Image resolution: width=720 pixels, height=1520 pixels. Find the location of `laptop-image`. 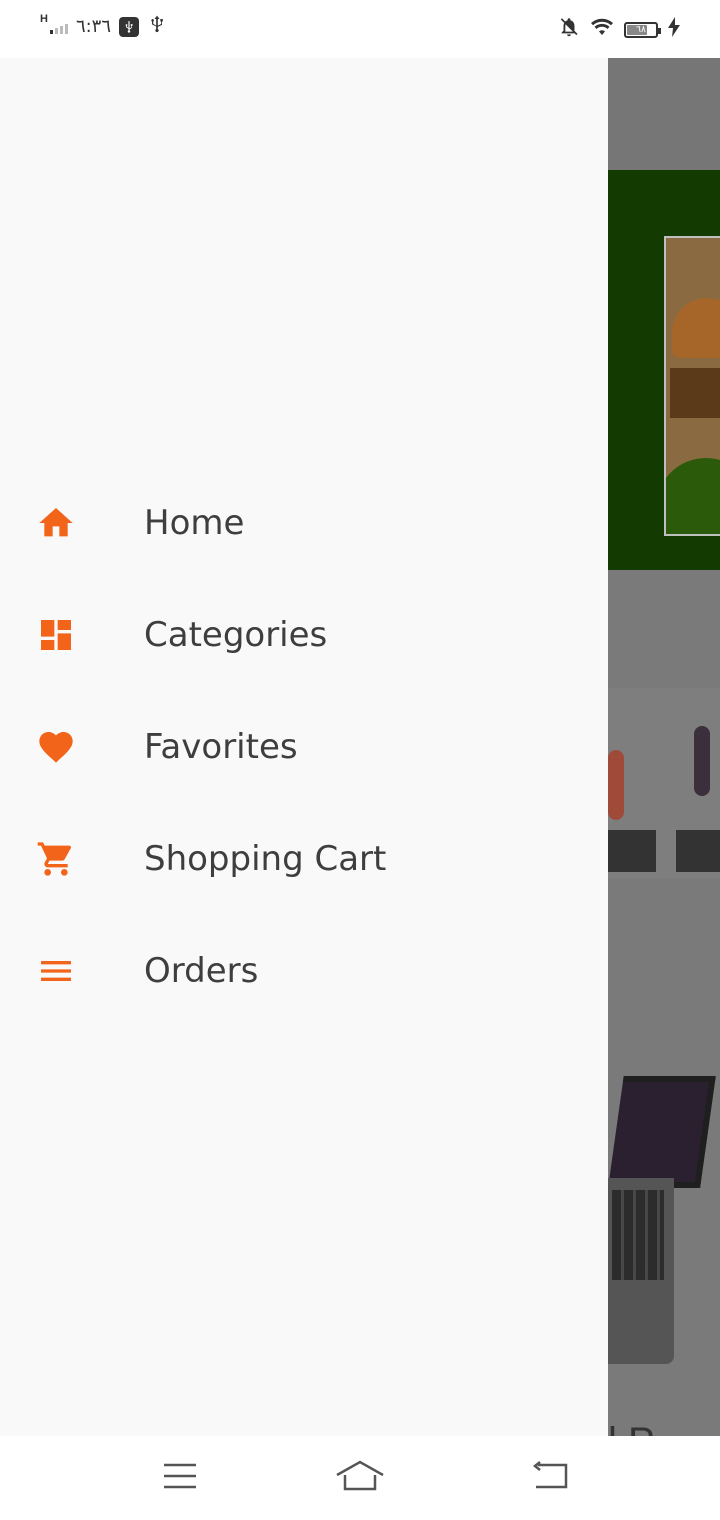

laptop-image is located at coordinates (662, 1132).